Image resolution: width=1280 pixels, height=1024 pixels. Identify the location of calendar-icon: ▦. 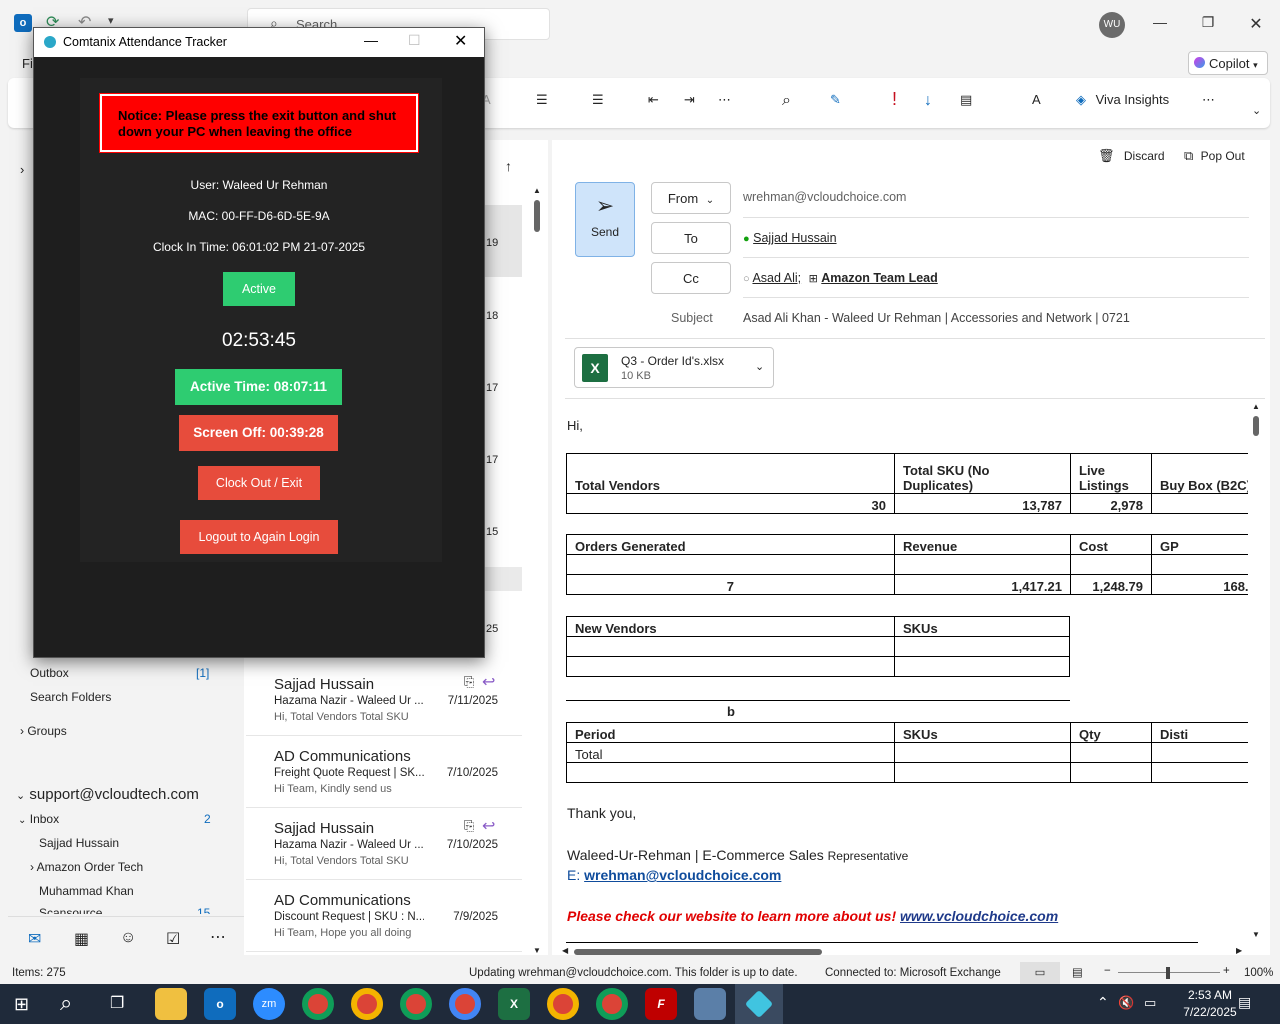
(81, 939).